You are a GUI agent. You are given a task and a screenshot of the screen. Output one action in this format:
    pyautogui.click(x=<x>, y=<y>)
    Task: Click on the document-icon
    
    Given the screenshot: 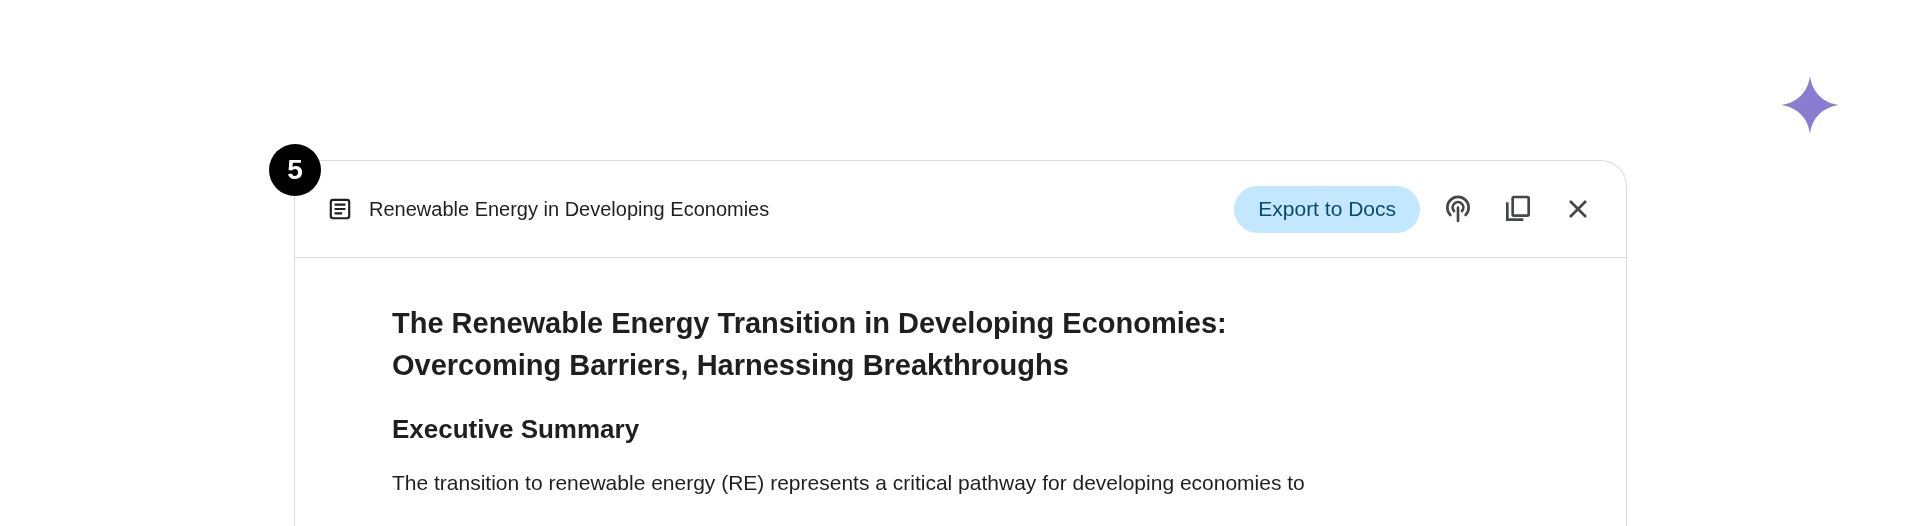 What is the action you would take?
    pyautogui.click(x=340, y=209)
    